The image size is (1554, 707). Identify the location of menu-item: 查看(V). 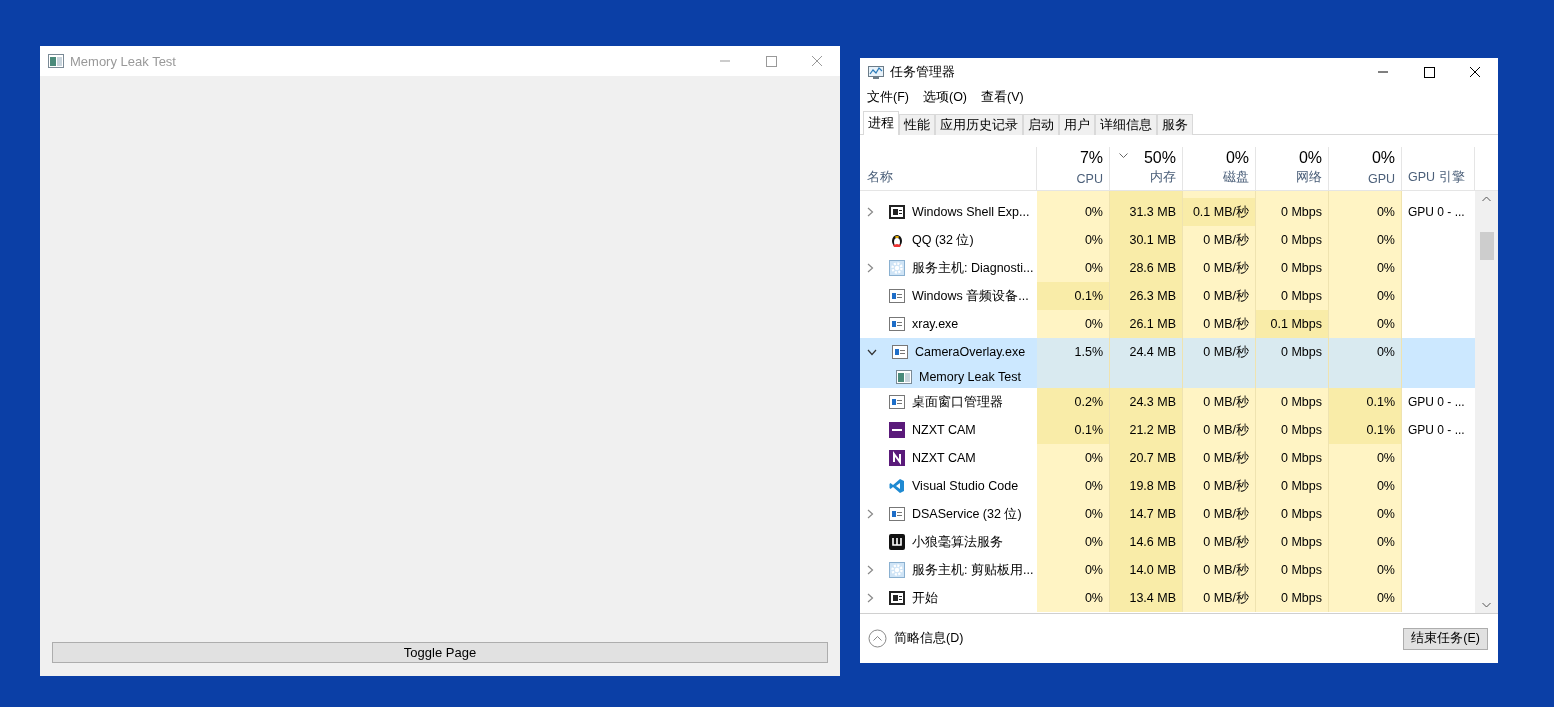
(1002, 97).